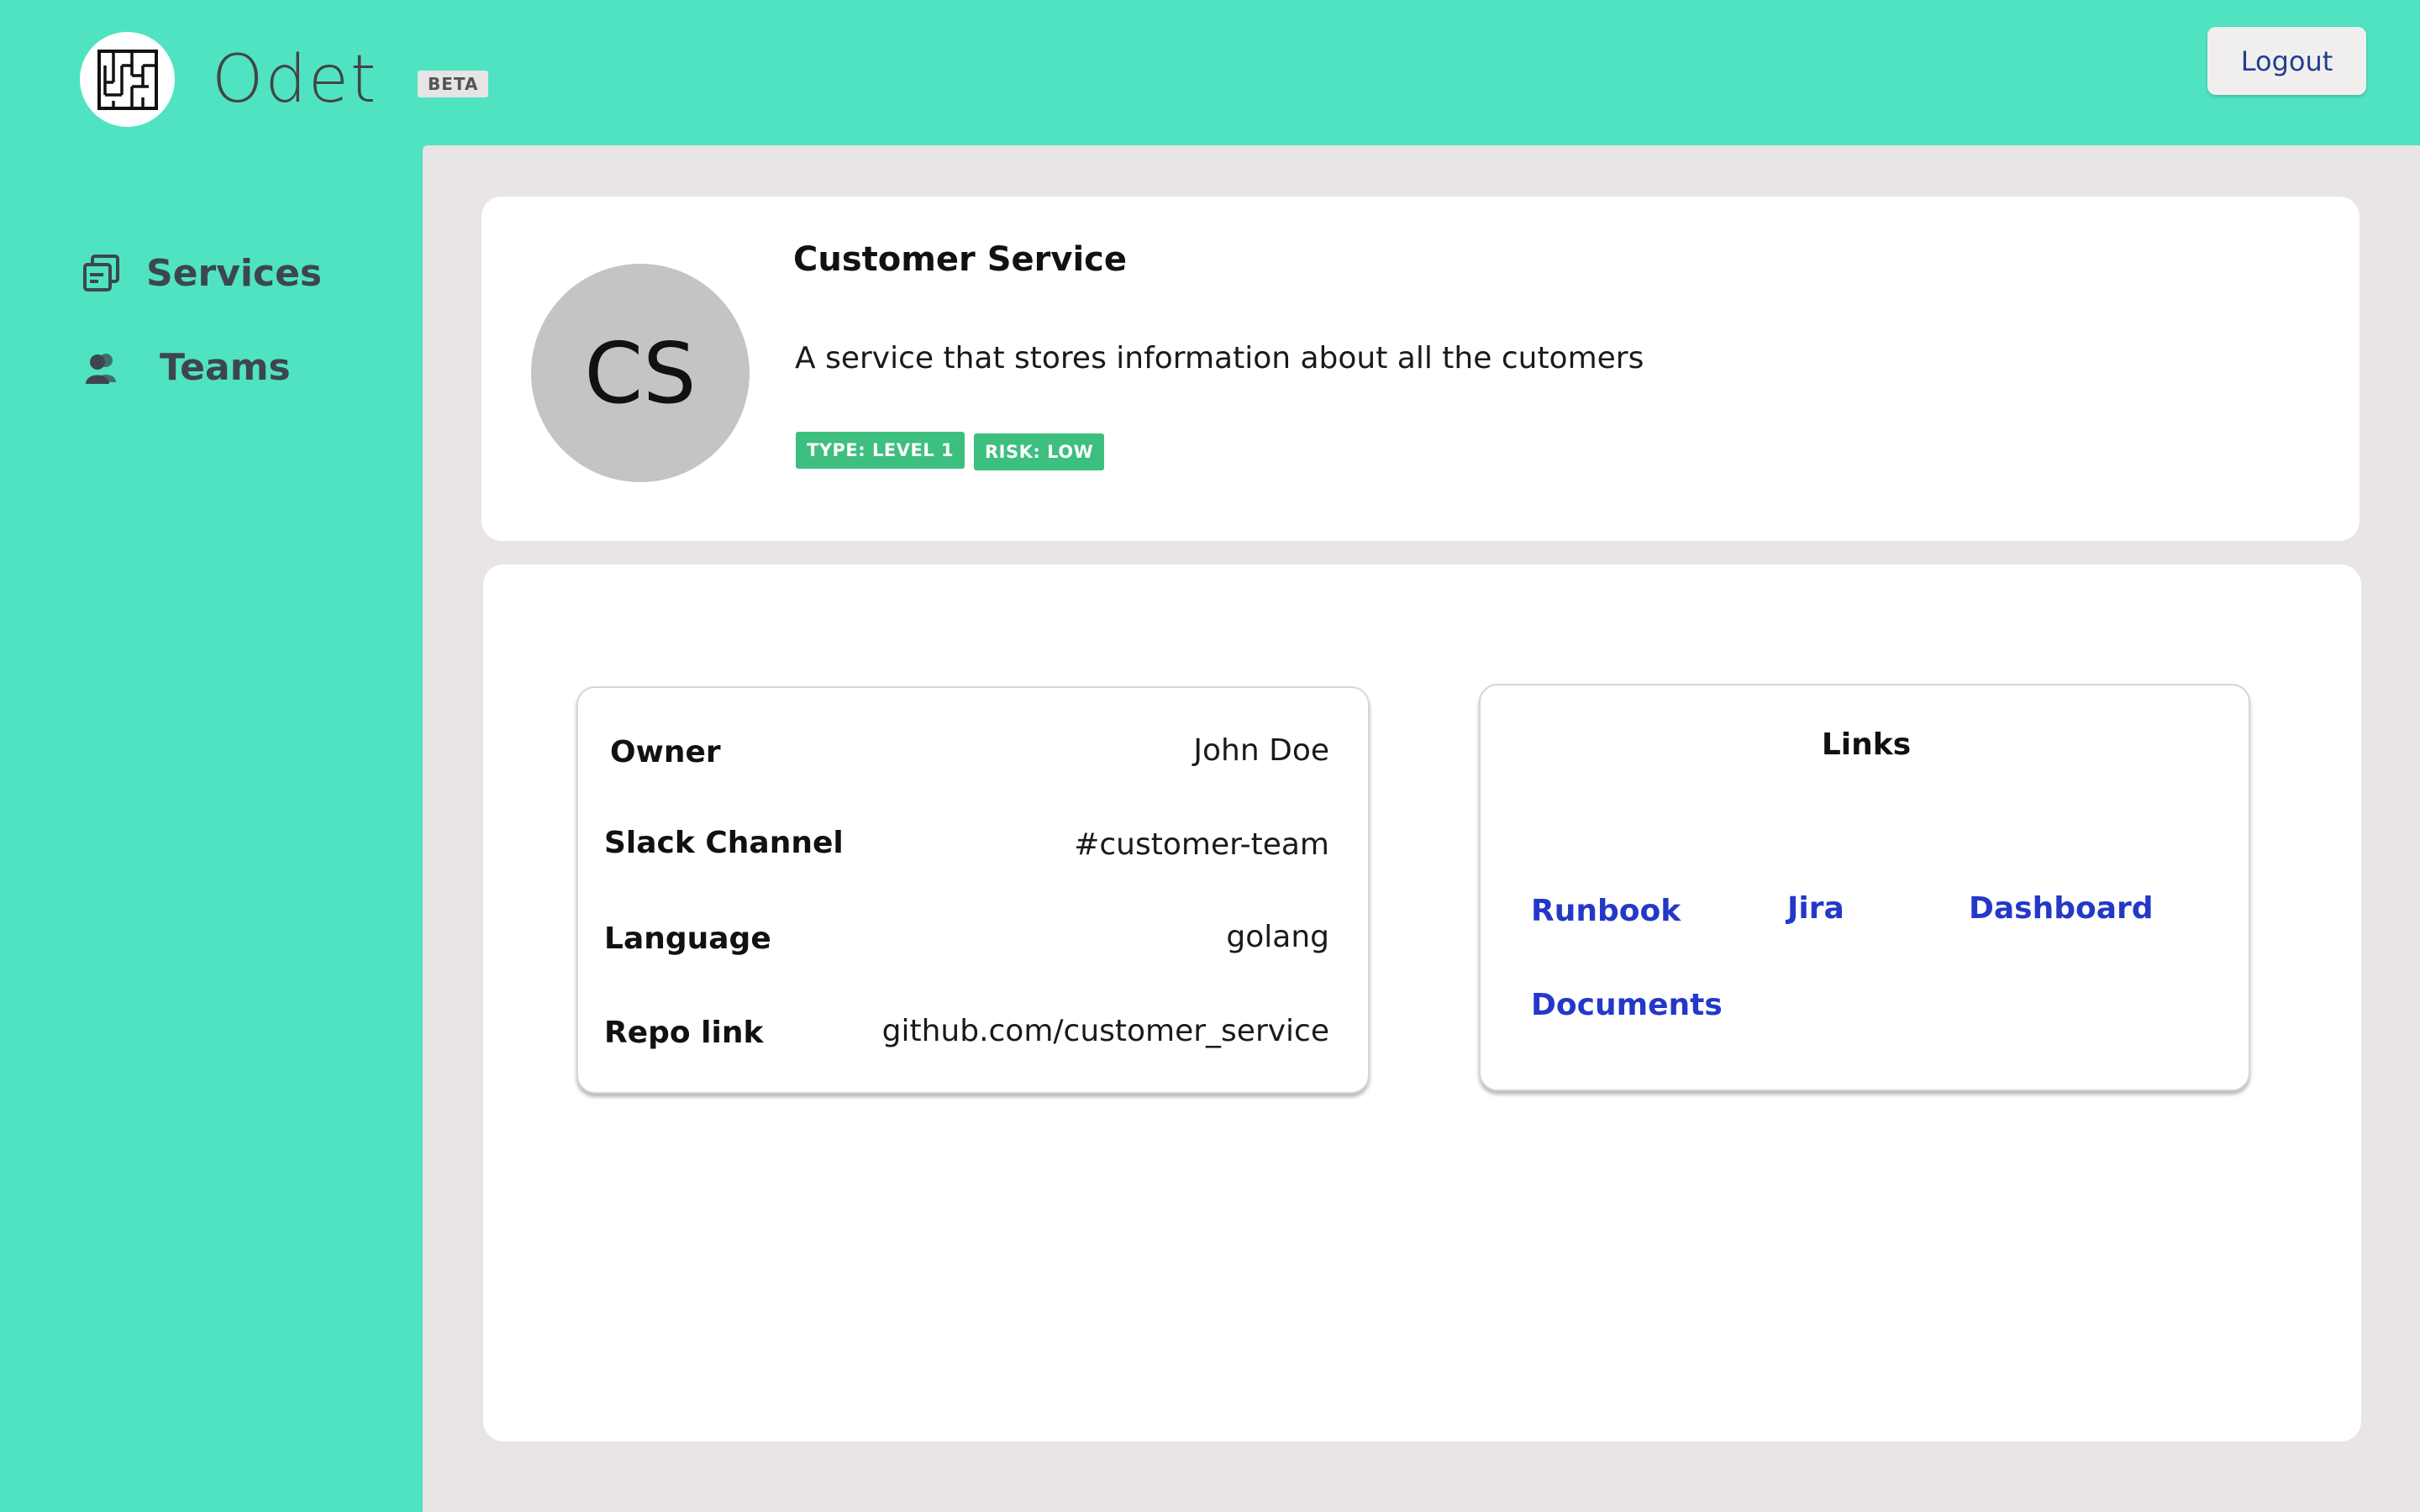 The height and width of the screenshot is (1512, 2420). What do you see at coordinates (1815, 908) in the screenshot?
I see `jira-link: Jira` at bounding box center [1815, 908].